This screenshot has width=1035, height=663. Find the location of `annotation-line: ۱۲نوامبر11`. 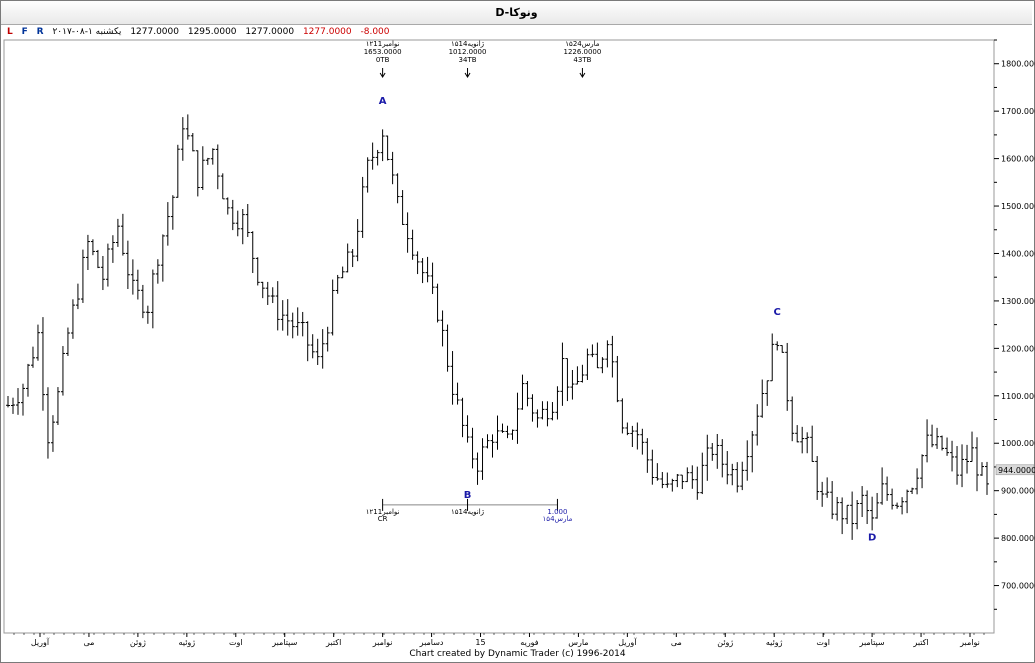

annotation-line: ۱۲نوامبر11 is located at coordinates (383, 44).